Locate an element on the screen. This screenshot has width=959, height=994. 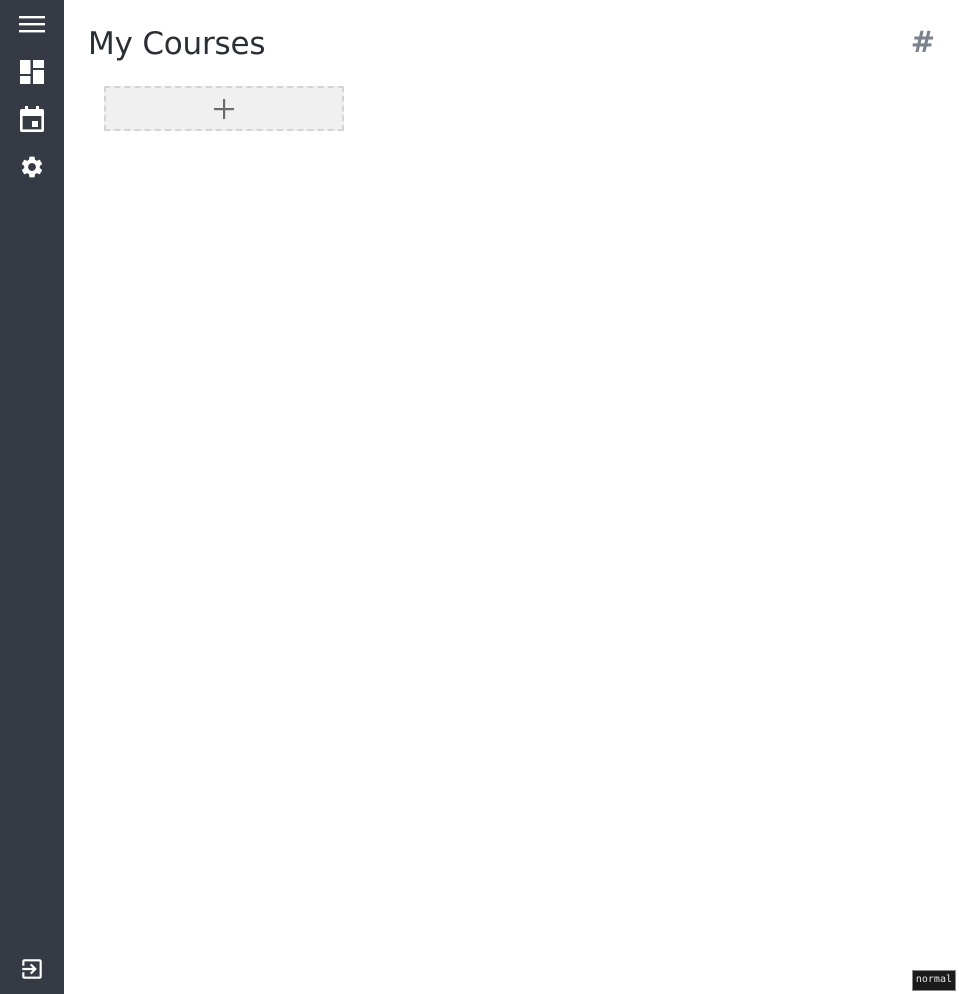
page-title: My Courses is located at coordinates (177, 44).